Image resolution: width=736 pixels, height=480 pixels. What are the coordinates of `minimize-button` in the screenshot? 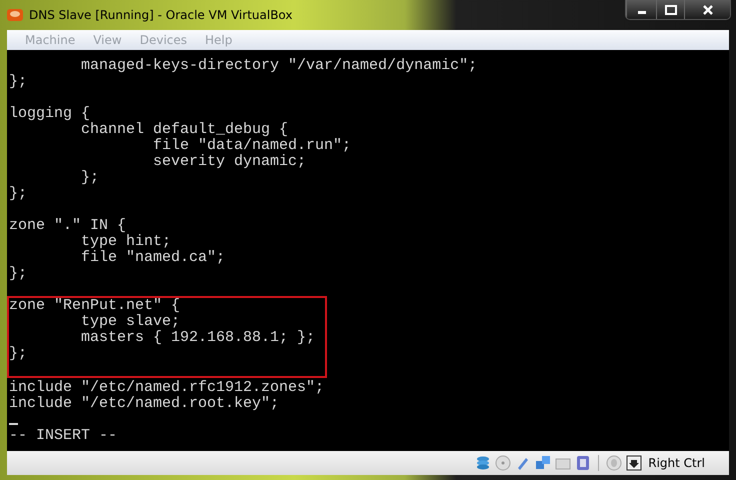 It's located at (641, 9).